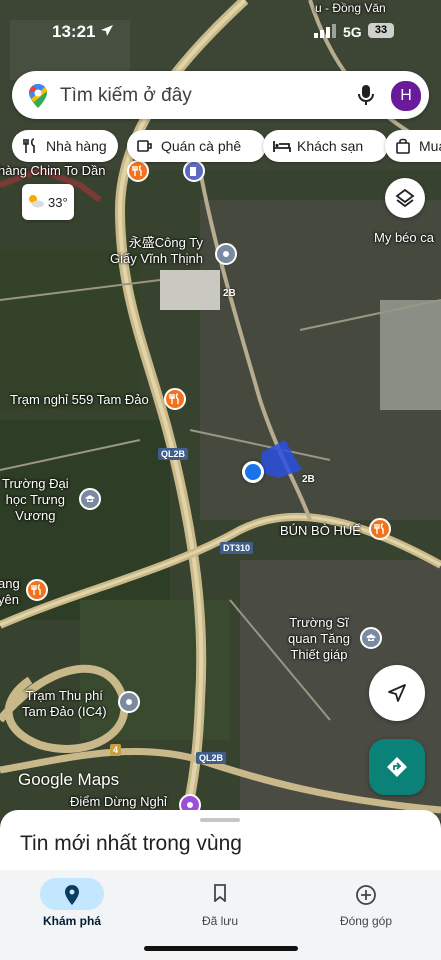 Image resolution: width=441 pixels, height=960 pixels. What do you see at coordinates (52, 171) in the screenshot?
I see `place-label: hàng Chim To Dần` at bounding box center [52, 171].